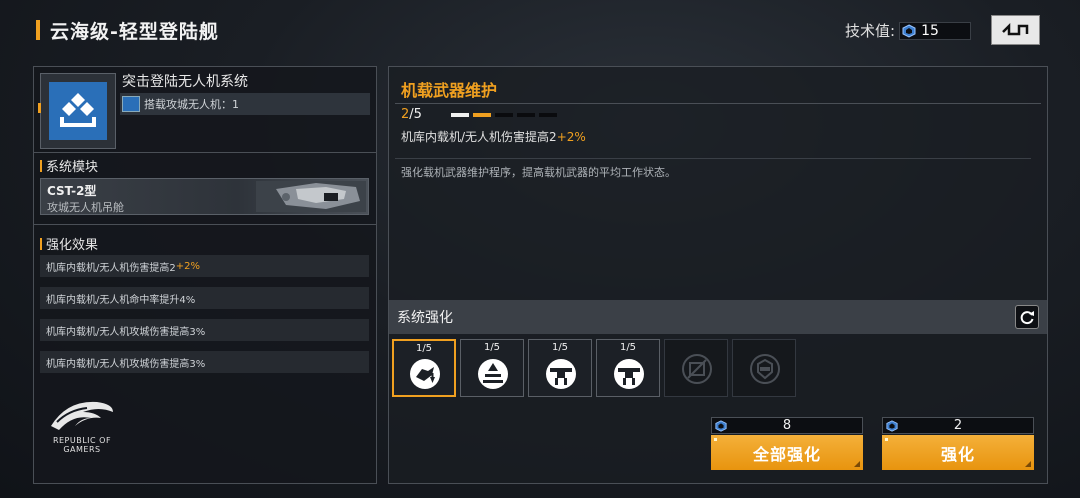 The width and height of the screenshot is (1080, 498). I want to click on upgrade-effect: 机库内载机/无人机伤害提高2+2%, so click(493, 136).